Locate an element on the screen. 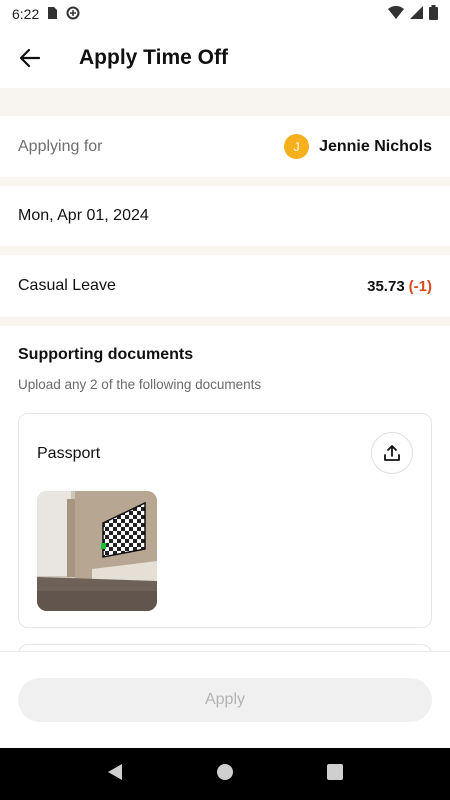 This screenshot has height=800, width=450. applying-for-row: Applying for J Jennie Nichols is located at coordinates (225, 146).